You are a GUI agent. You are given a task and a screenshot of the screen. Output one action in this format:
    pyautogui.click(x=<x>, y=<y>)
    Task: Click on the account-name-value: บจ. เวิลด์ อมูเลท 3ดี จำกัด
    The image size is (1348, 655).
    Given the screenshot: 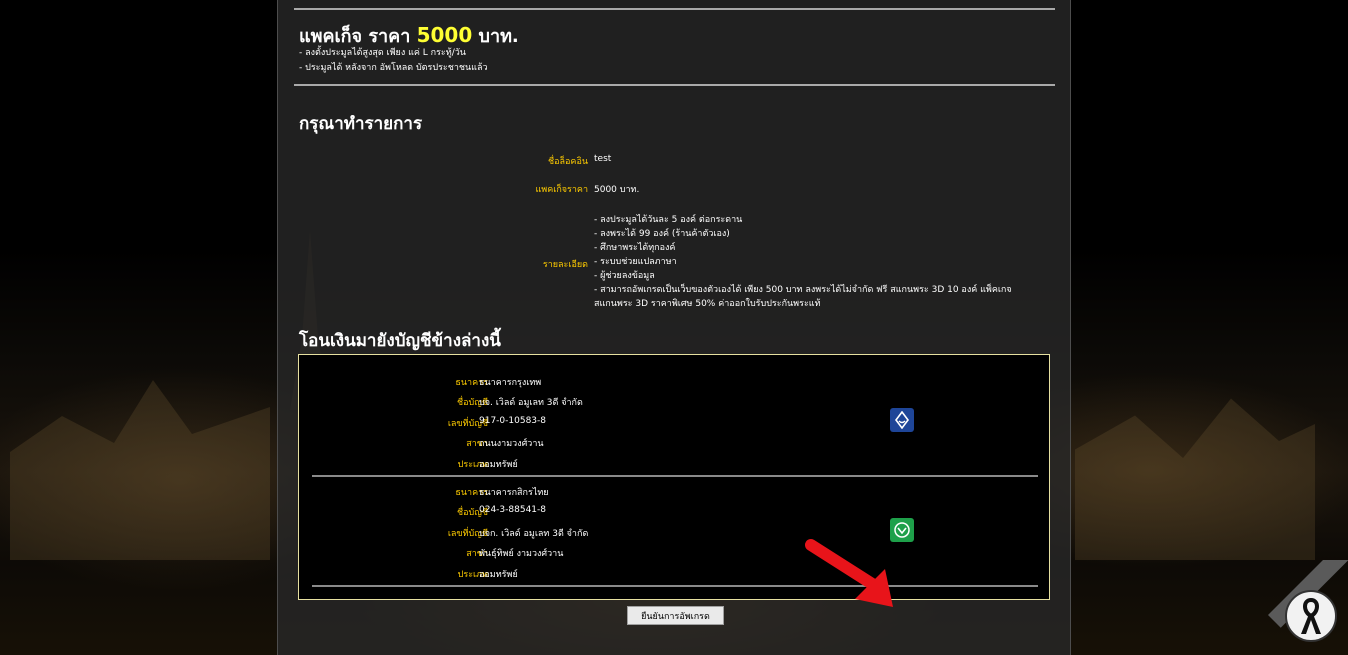 What is the action you would take?
    pyautogui.click(x=531, y=403)
    